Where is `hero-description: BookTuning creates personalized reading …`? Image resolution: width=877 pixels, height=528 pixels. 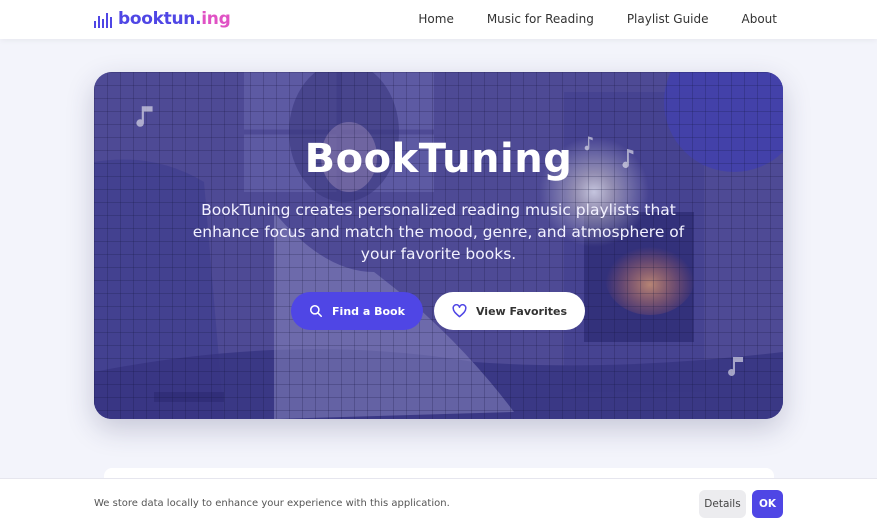 hero-description: BookTuning creates personalized reading … is located at coordinates (438, 232).